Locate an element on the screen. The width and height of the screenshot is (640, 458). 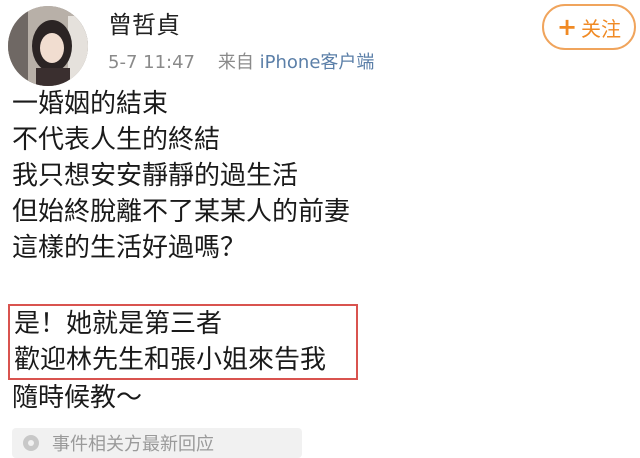
avatar is located at coordinates (48, 46).